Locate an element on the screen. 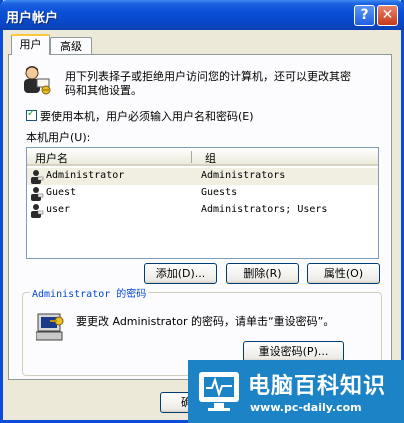 Image resolution: width=404 pixels, height=423 pixels. intro-line-2: 码和其他设置。 is located at coordinates (103, 90).